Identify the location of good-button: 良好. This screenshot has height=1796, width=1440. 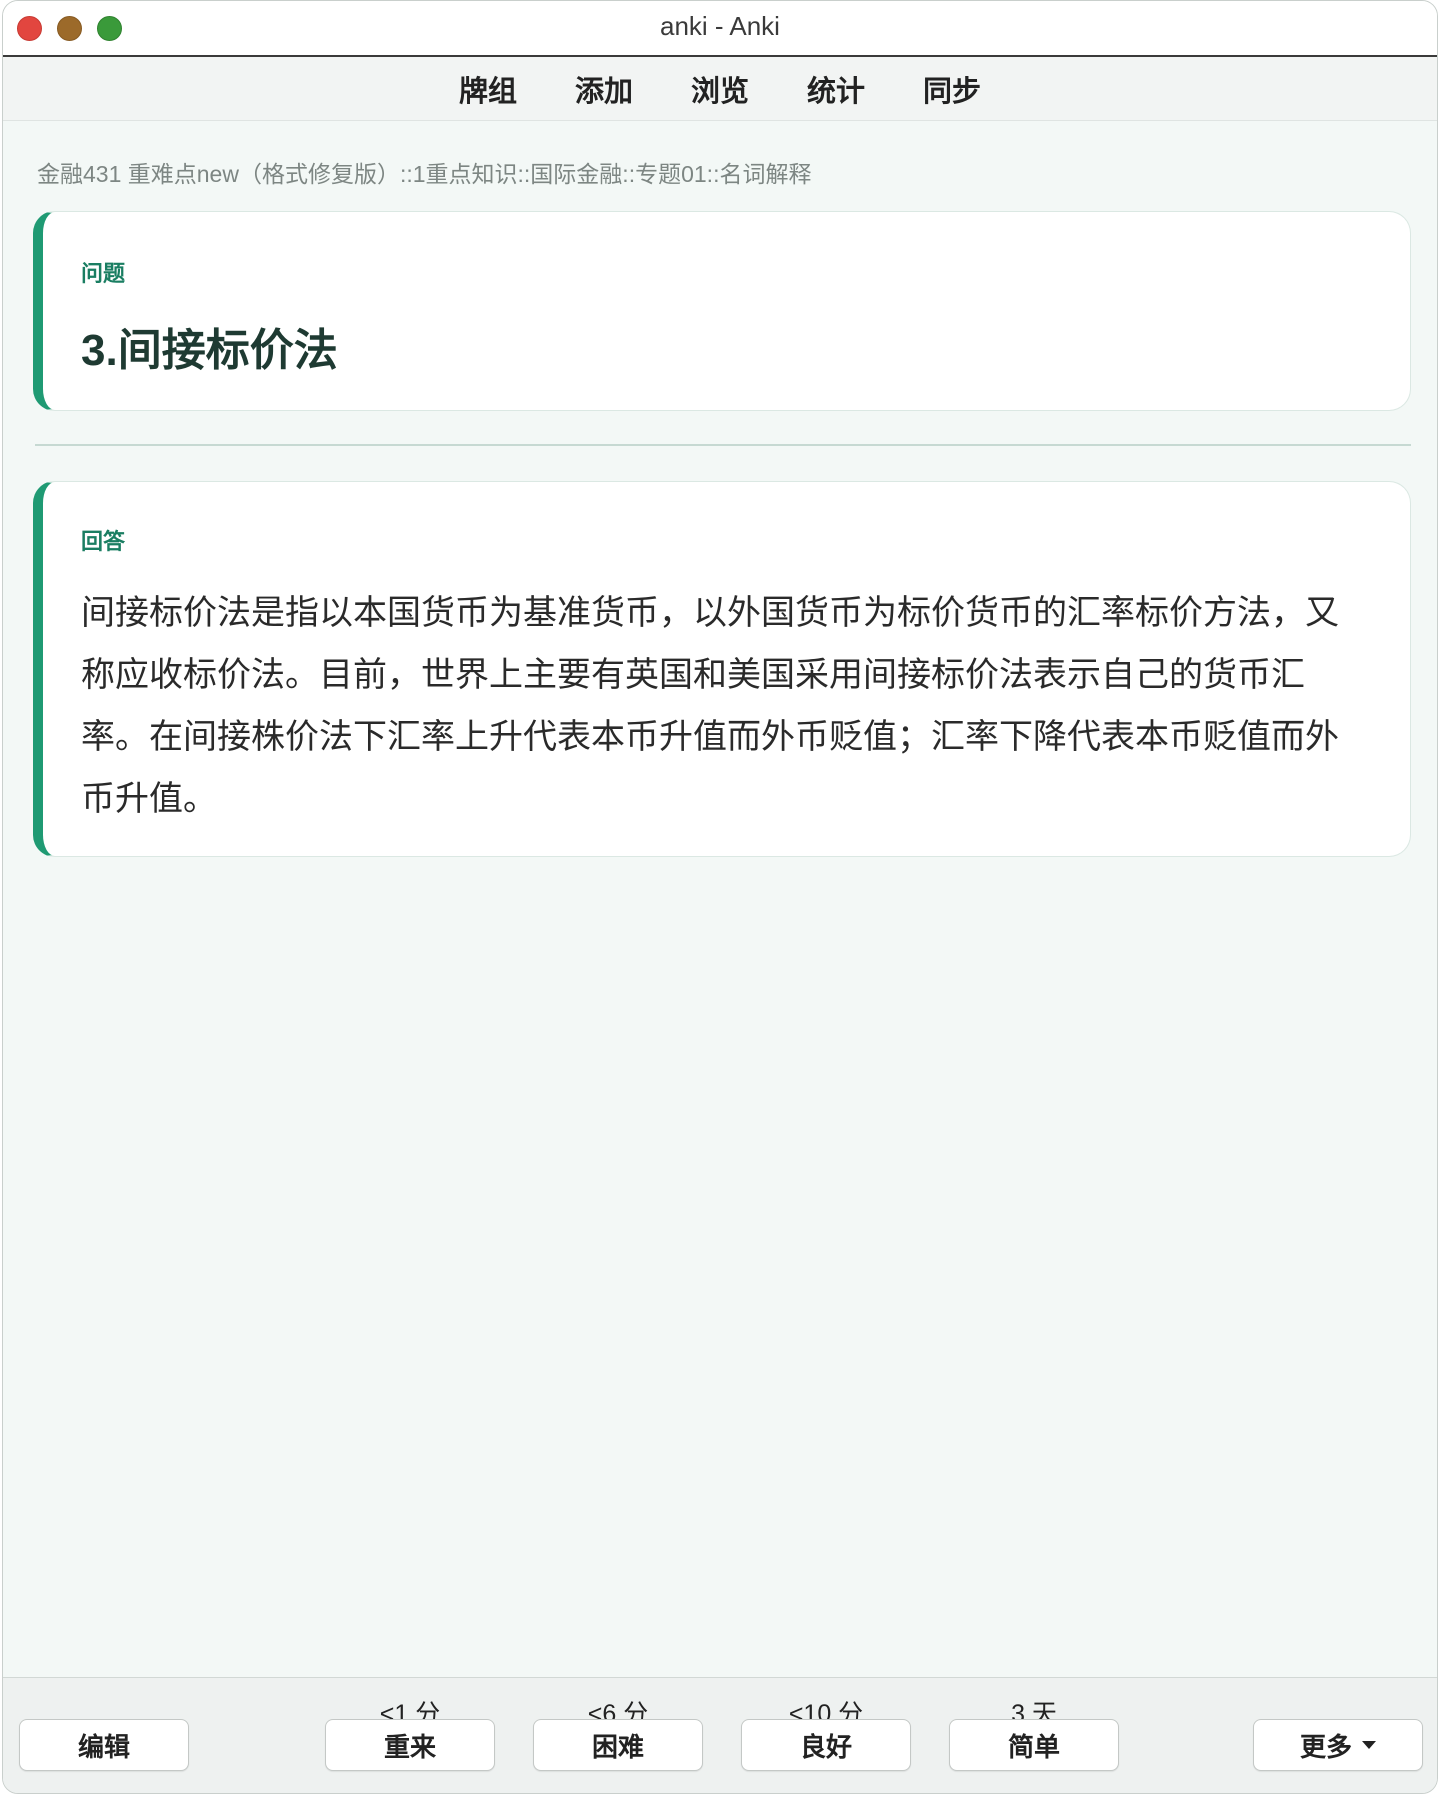
(826, 1745).